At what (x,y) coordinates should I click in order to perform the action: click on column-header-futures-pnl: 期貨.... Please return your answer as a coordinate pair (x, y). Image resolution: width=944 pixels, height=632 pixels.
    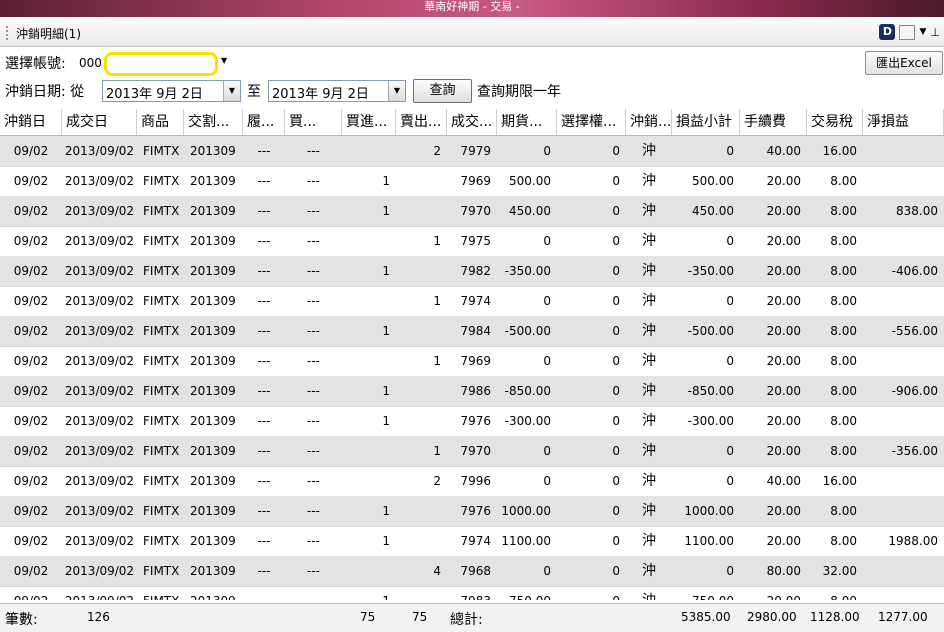
    Looking at the image, I should click on (527, 122).